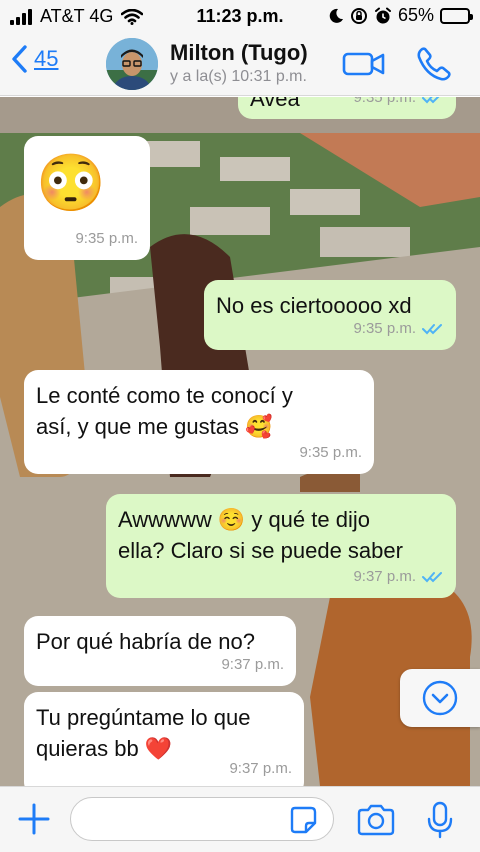 The width and height of the screenshot is (480, 852). Describe the element at coordinates (143, 717) in the screenshot. I see `message-text-line: Tu pregúntame lo que` at that location.